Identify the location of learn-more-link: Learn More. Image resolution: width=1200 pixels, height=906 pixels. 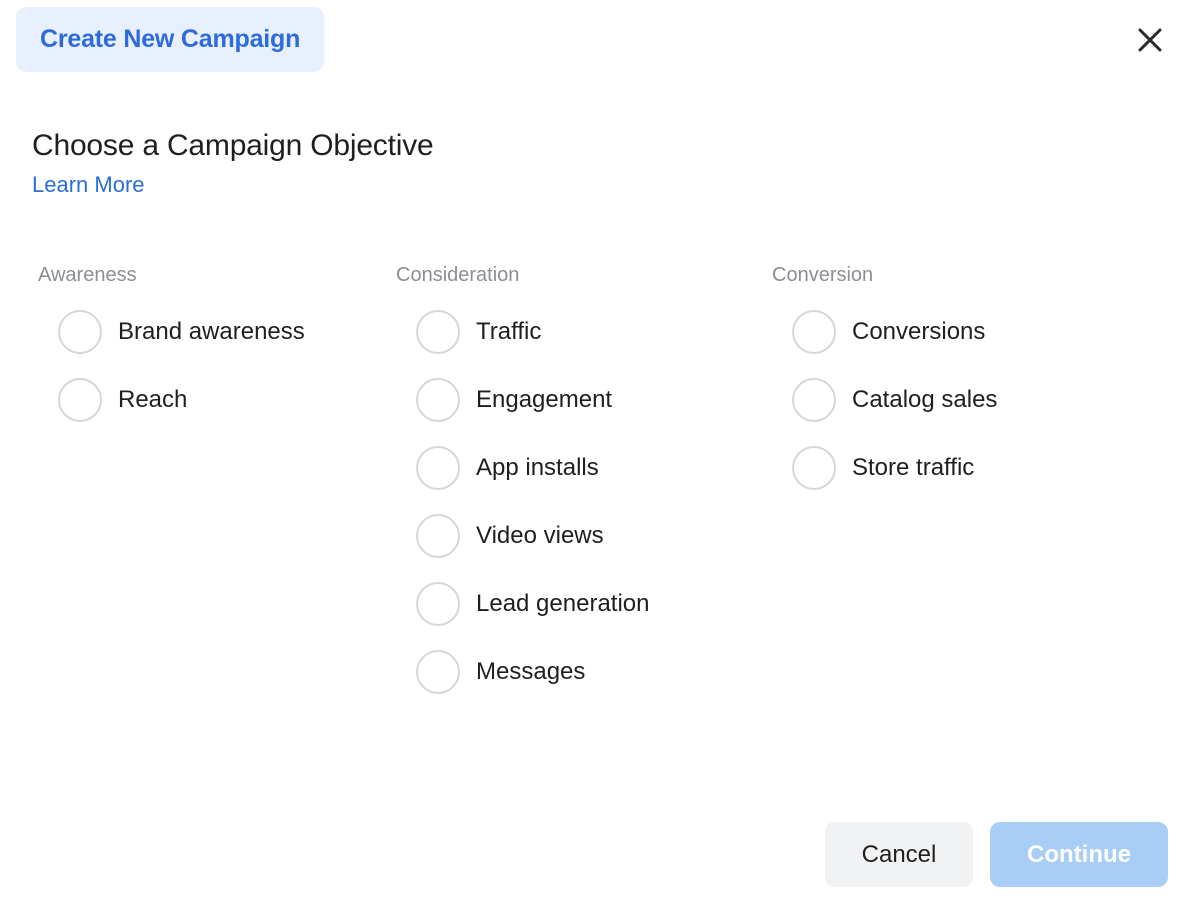
(88, 185).